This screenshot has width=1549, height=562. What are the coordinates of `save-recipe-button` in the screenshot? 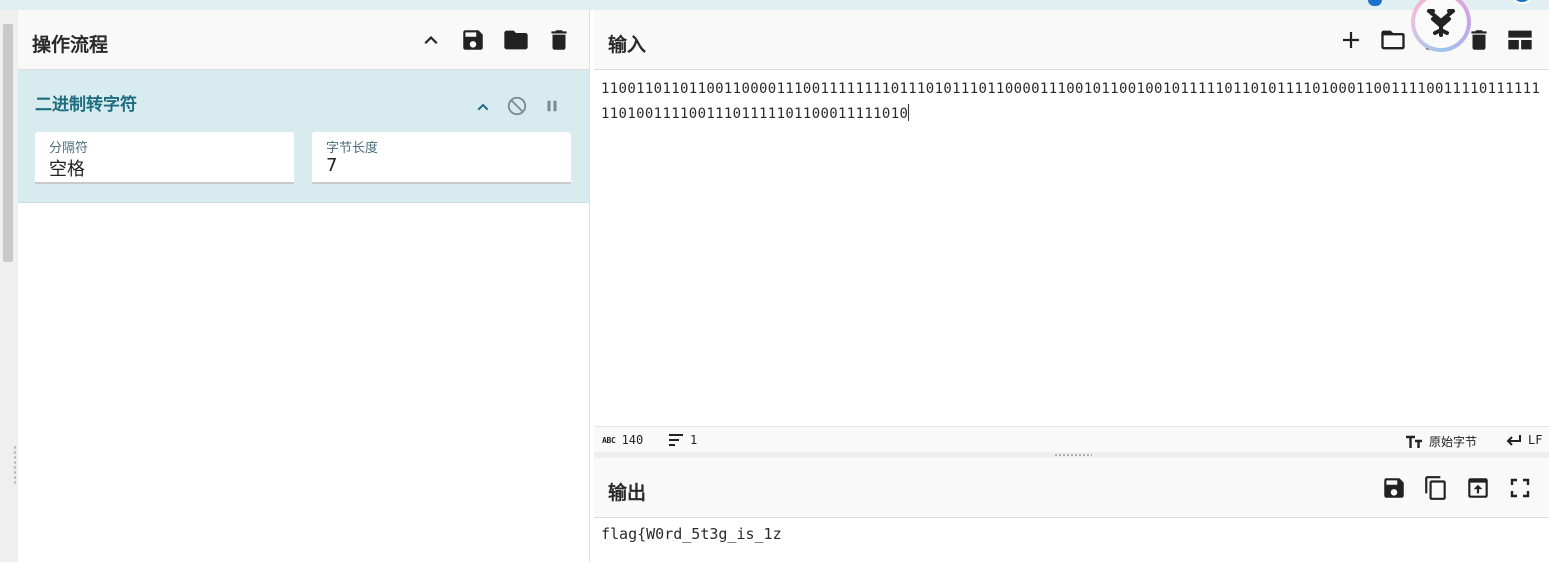 It's located at (473, 40).